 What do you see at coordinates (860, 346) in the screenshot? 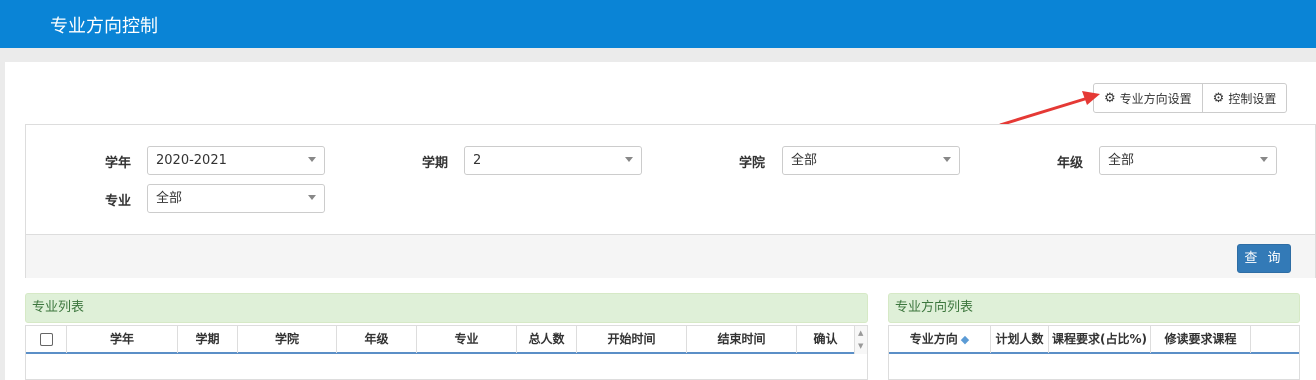
I see `scroll-down-icon: ▼` at bounding box center [860, 346].